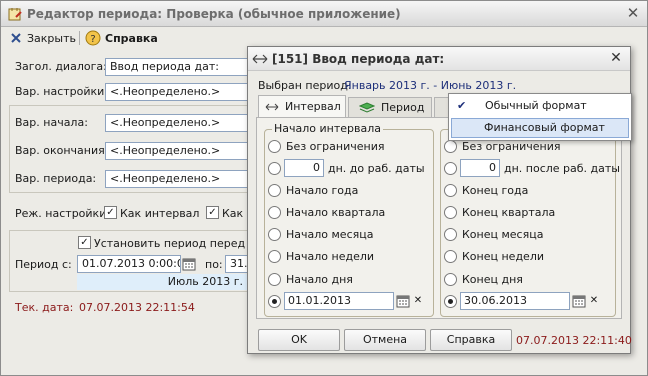  I want to click on close-x-icon, so click(16, 38).